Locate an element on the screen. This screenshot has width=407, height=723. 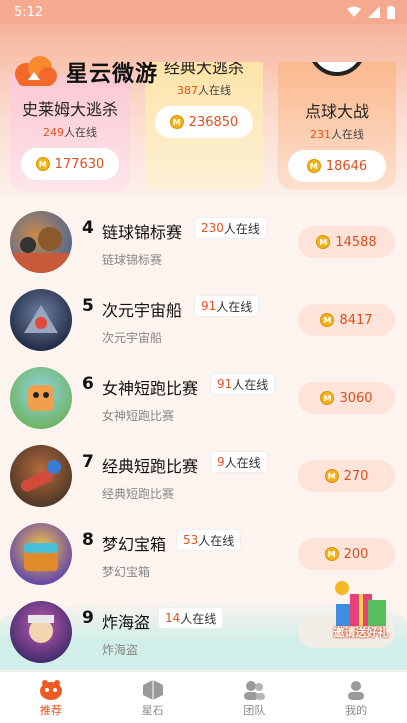
team-icon is located at coordinates (255, 690).